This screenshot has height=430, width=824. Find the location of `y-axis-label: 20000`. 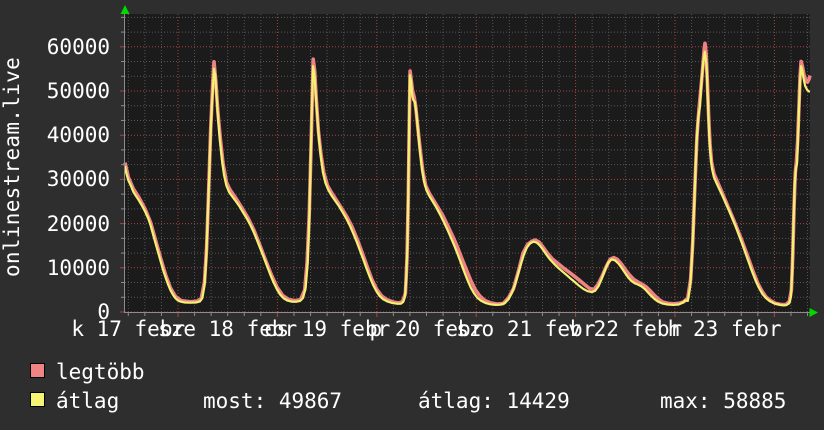

y-axis-label: 20000 is located at coordinates (78, 223).